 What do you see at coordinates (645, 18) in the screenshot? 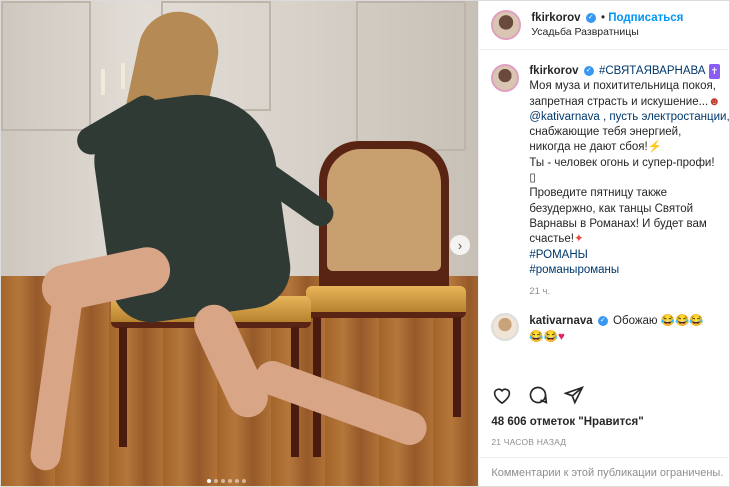
I see `follow-button: Подписаться` at bounding box center [645, 18].